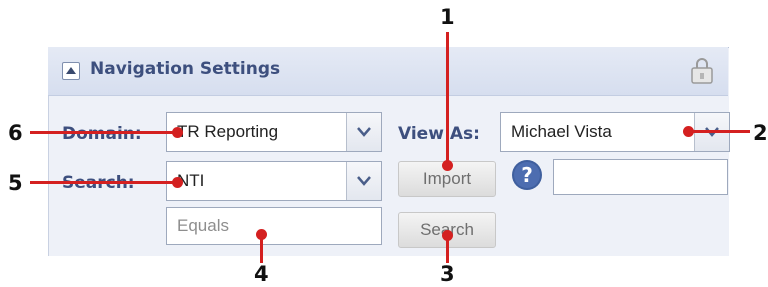 The width and height of the screenshot is (768, 287). I want to click on domain-dropdown-button, so click(363, 132).